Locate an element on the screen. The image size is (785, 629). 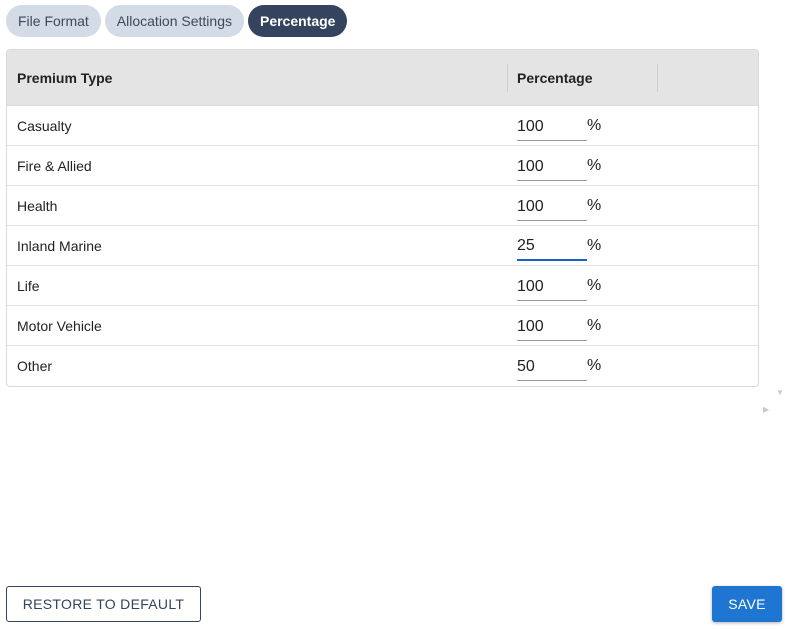
column-header-percentage: Percentage is located at coordinates (554, 78).